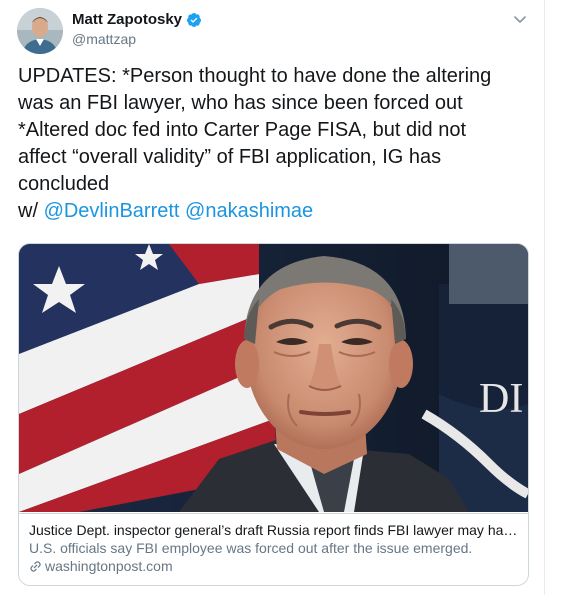 The height and width of the screenshot is (595, 563). Describe the element at coordinates (127, 19) in the screenshot. I see `author-display-name: Matt Zapotosky` at that location.